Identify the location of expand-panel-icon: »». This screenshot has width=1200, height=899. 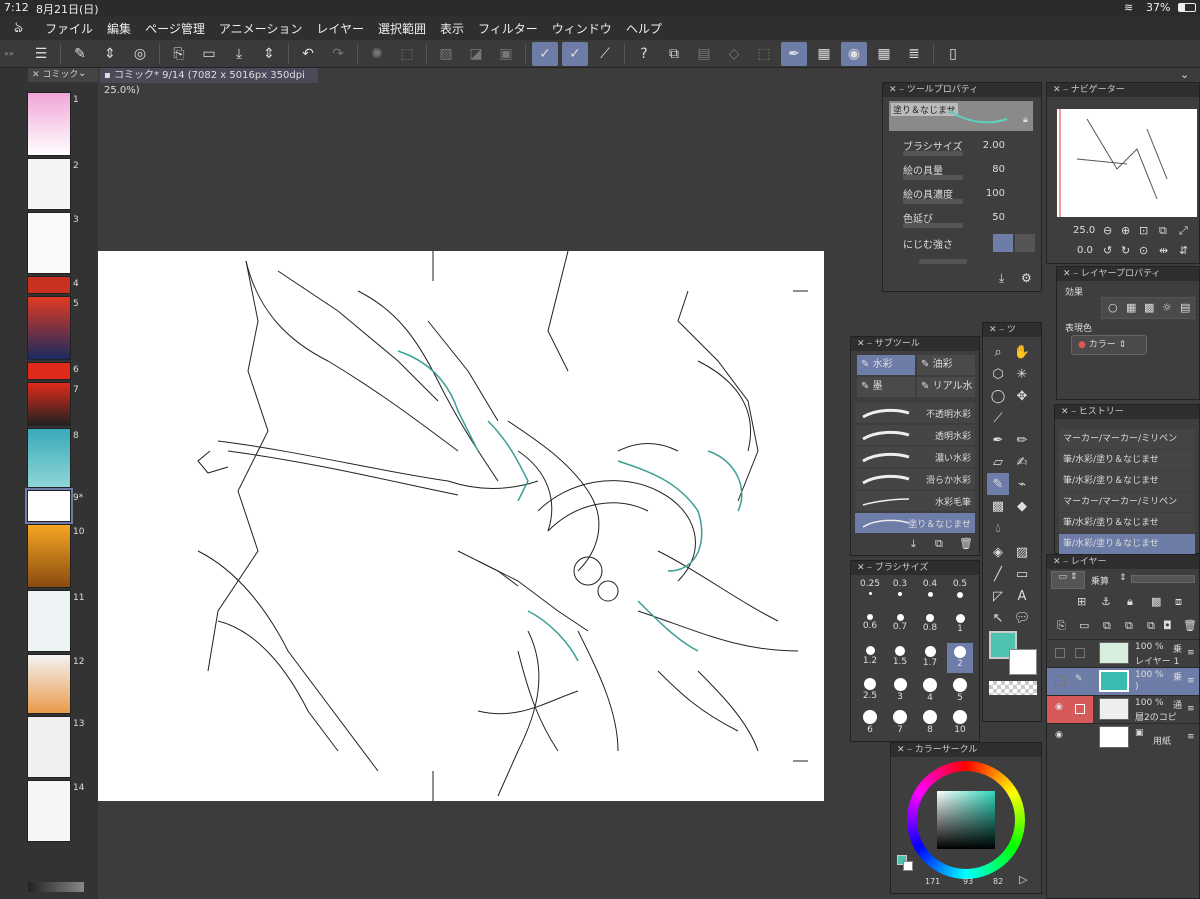
(15, 53).